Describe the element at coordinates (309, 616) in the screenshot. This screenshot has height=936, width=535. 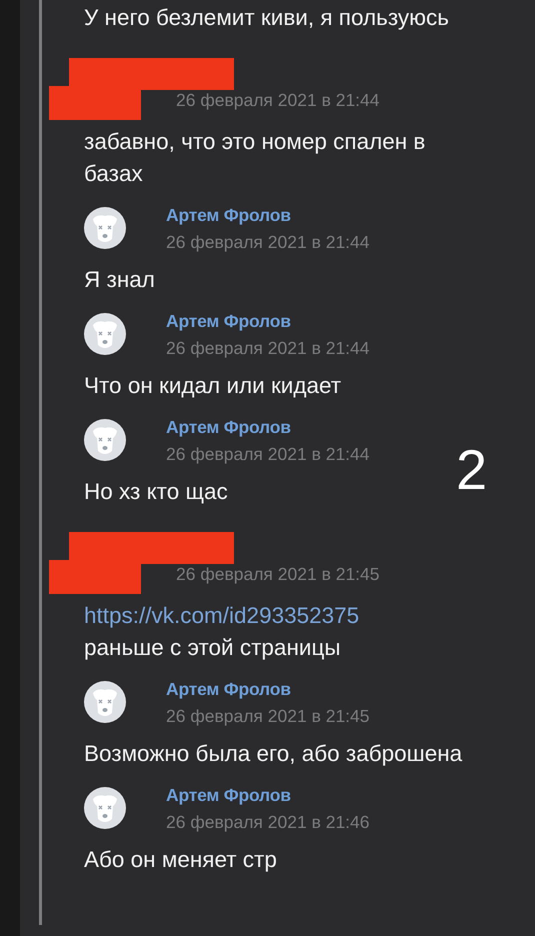
I see `profile-link: https://vk.com/id293352375` at that location.